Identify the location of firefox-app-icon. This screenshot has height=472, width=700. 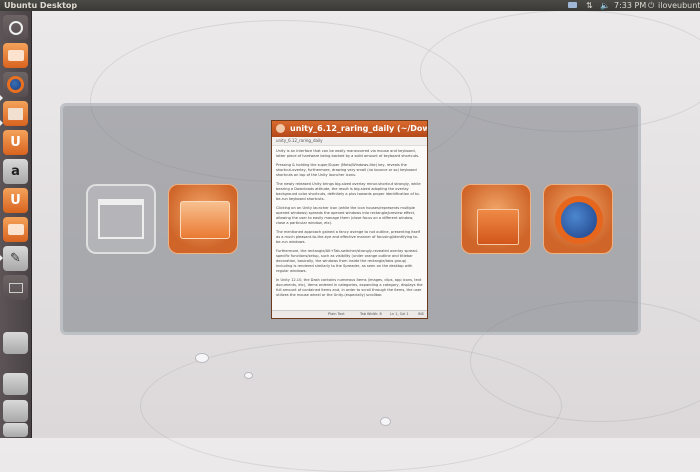
(15, 84).